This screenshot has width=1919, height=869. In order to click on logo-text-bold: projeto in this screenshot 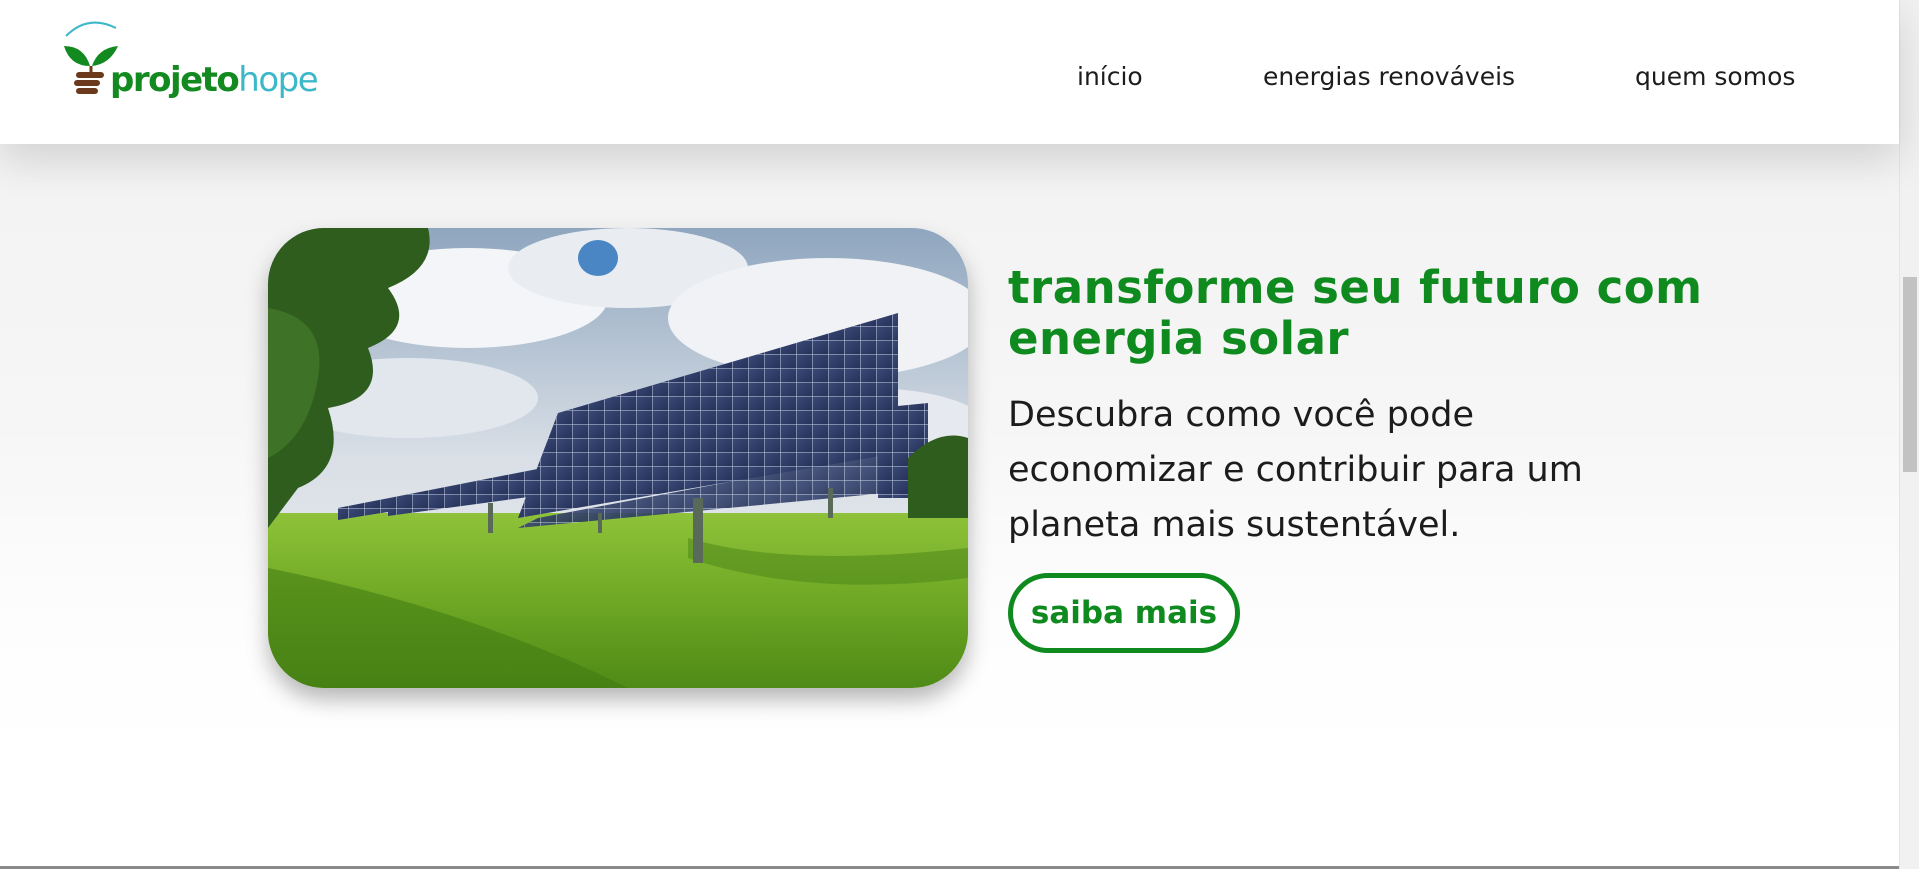, I will do `click(175, 80)`.